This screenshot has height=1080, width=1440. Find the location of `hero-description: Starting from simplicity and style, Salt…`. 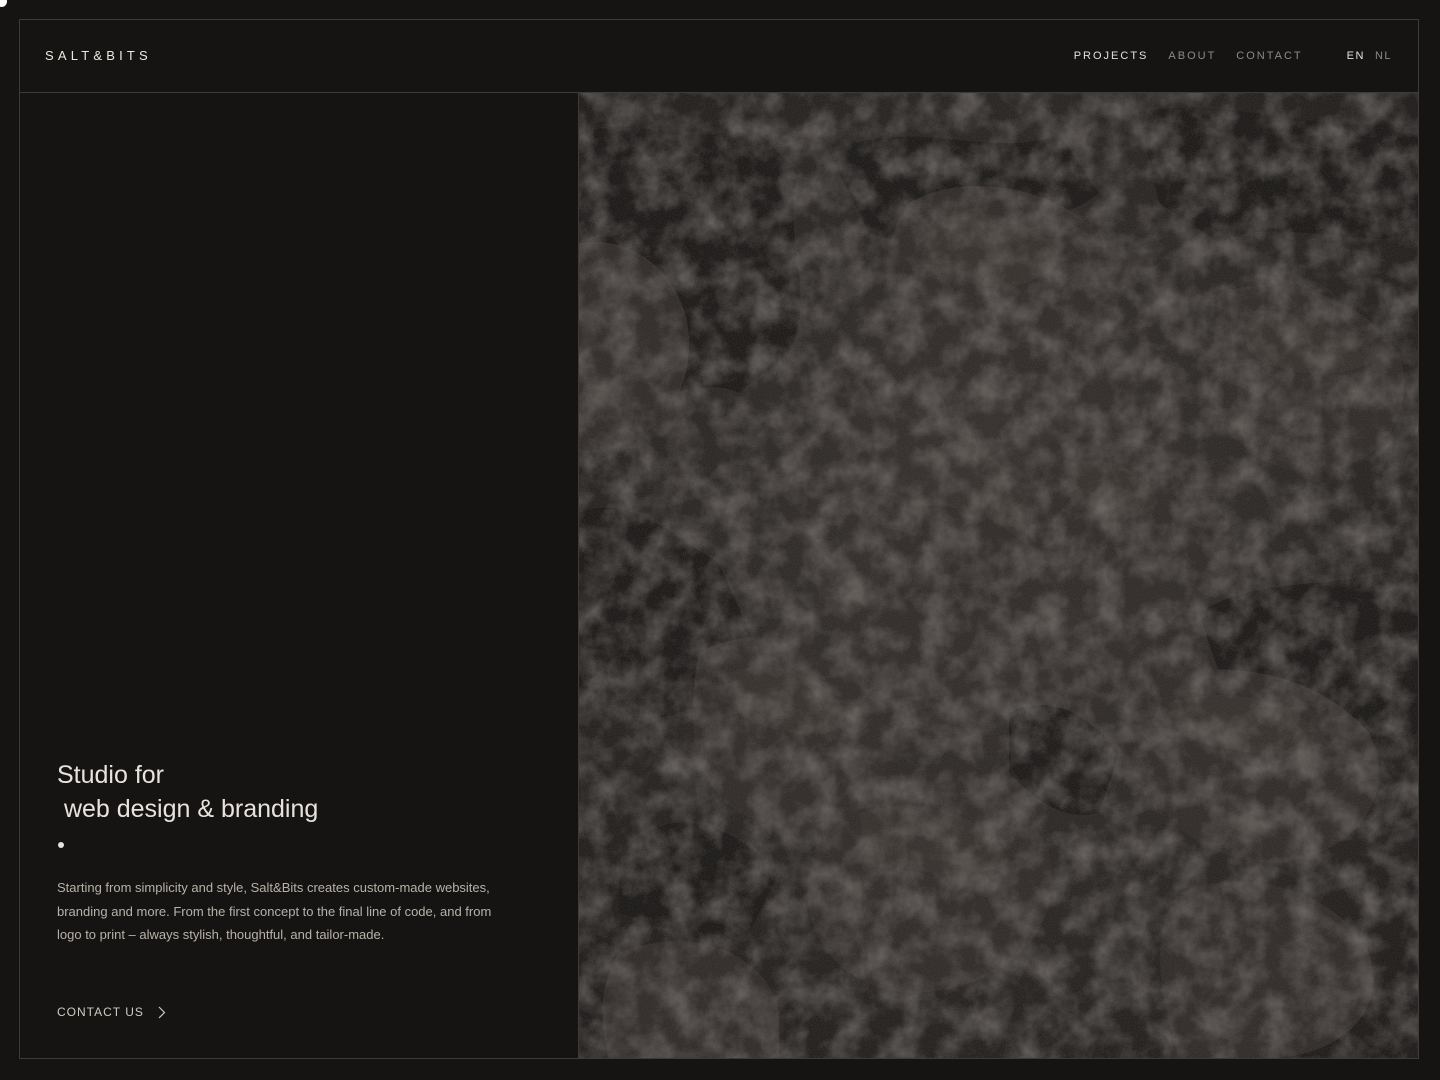

hero-description: Starting from simplicity and style, Salt… is located at coordinates (274, 911).